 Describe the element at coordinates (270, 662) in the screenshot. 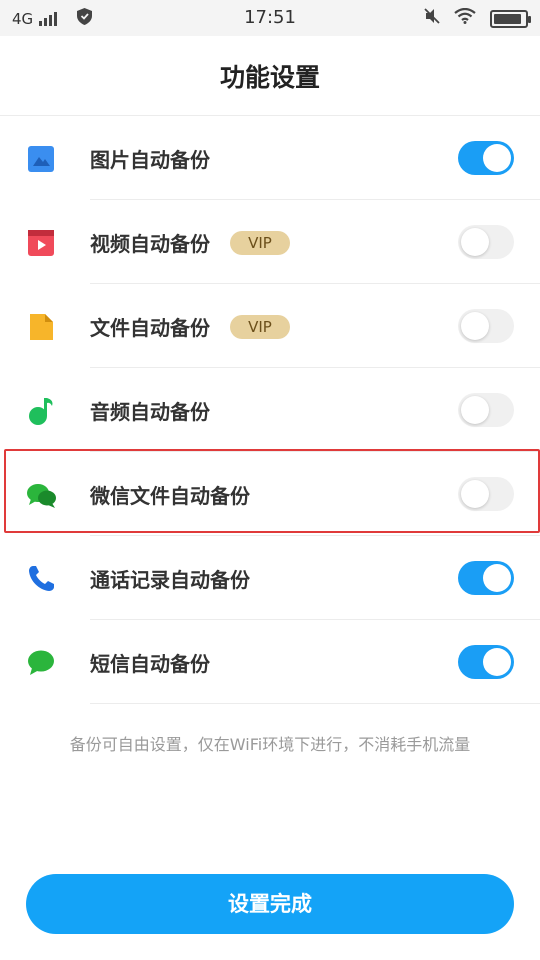

I see `setting-row-sms: 短信自动备份` at that location.